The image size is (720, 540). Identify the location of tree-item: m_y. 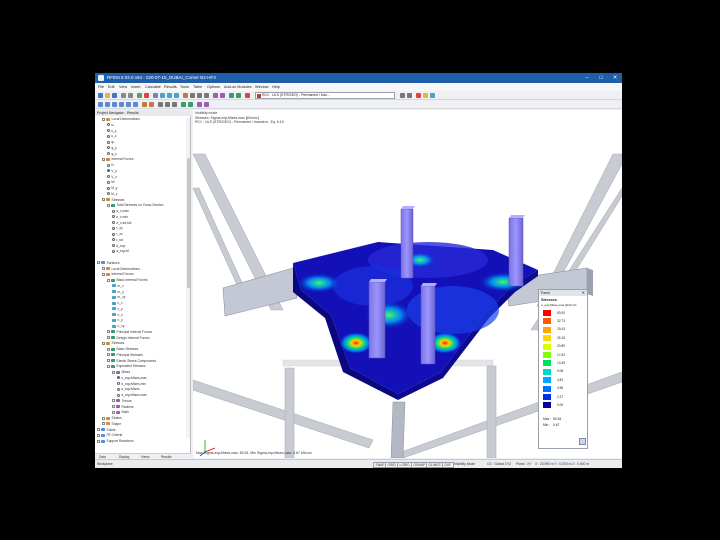
(118, 292).